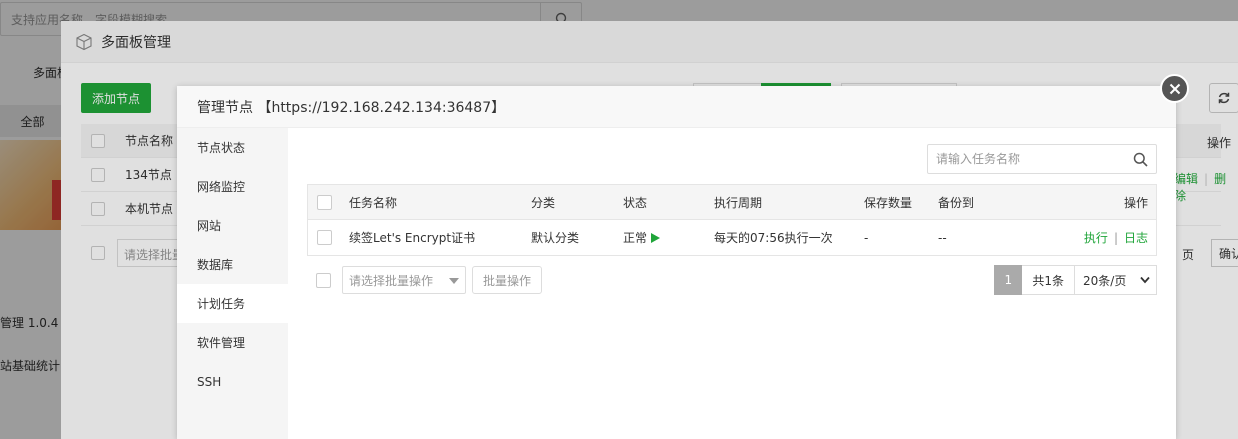 Image resolution: width=1238 pixels, height=439 pixels. I want to click on chevron-down-icon, so click(1145, 280).